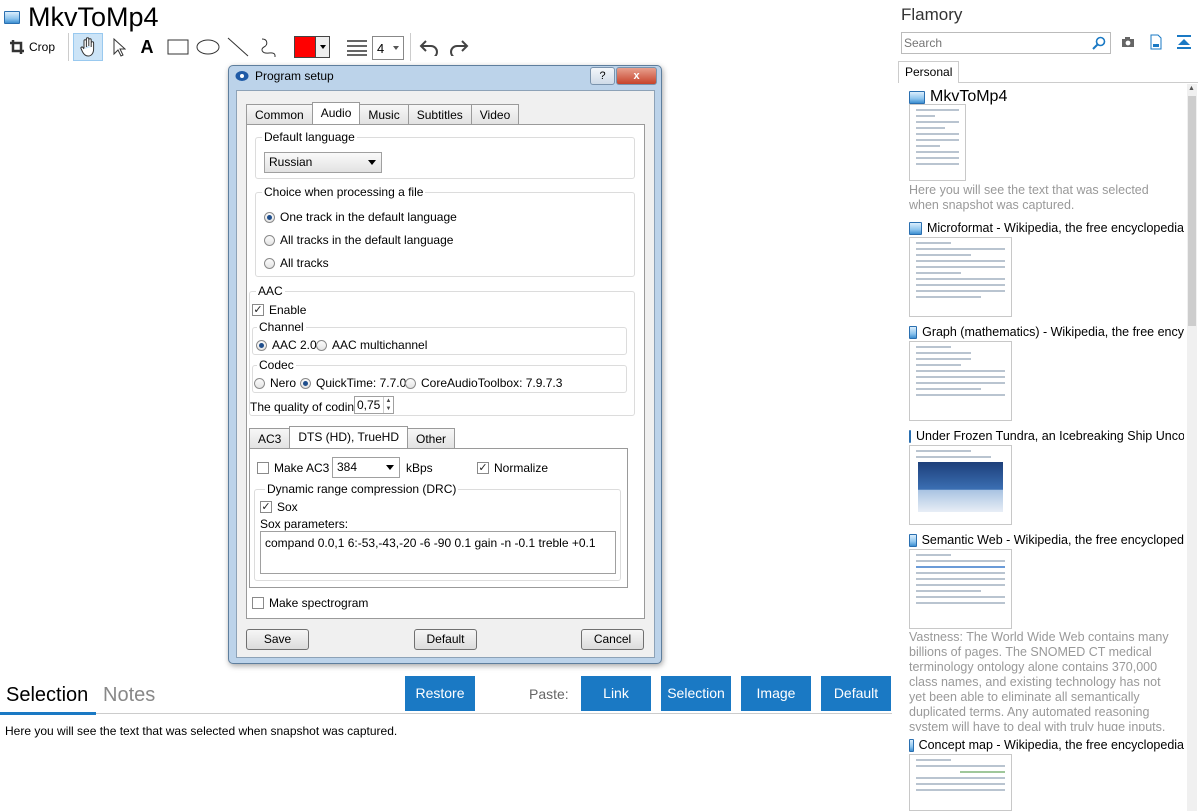 The image size is (1198, 811). Describe the element at coordinates (287, 507) in the screenshot. I see `checkbox-label: Sox` at that location.